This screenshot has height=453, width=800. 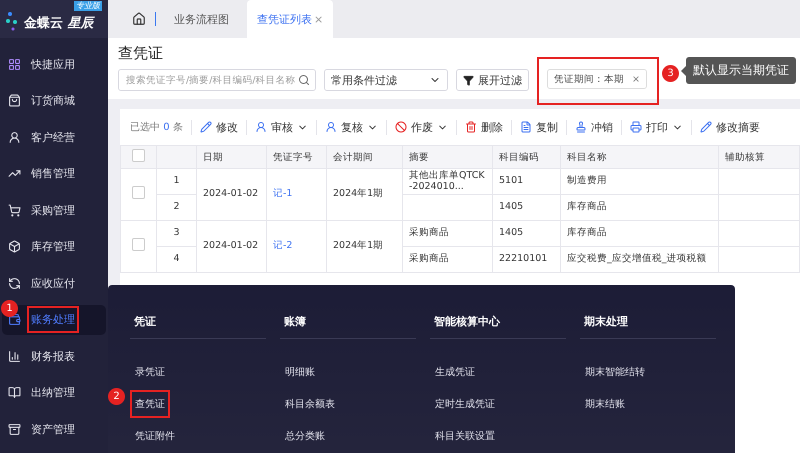 What do you see at coordinates (639, 181) in the screenshot?
I see `table-cell: 制造费用` at bounding box center [639, 181].